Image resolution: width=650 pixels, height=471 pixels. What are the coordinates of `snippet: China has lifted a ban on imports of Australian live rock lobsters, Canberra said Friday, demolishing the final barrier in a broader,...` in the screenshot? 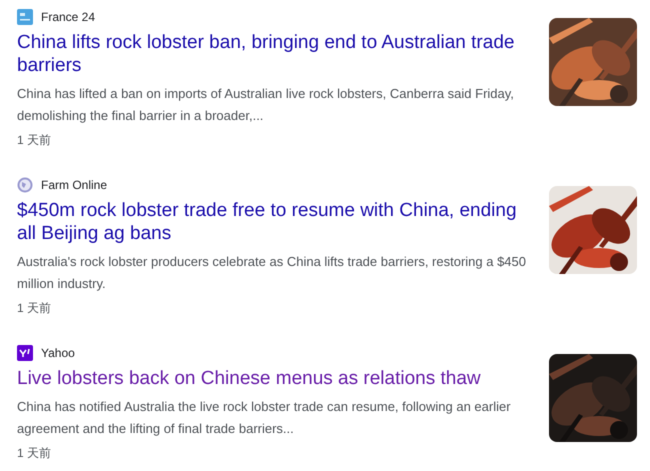 It's located at (266, 105).